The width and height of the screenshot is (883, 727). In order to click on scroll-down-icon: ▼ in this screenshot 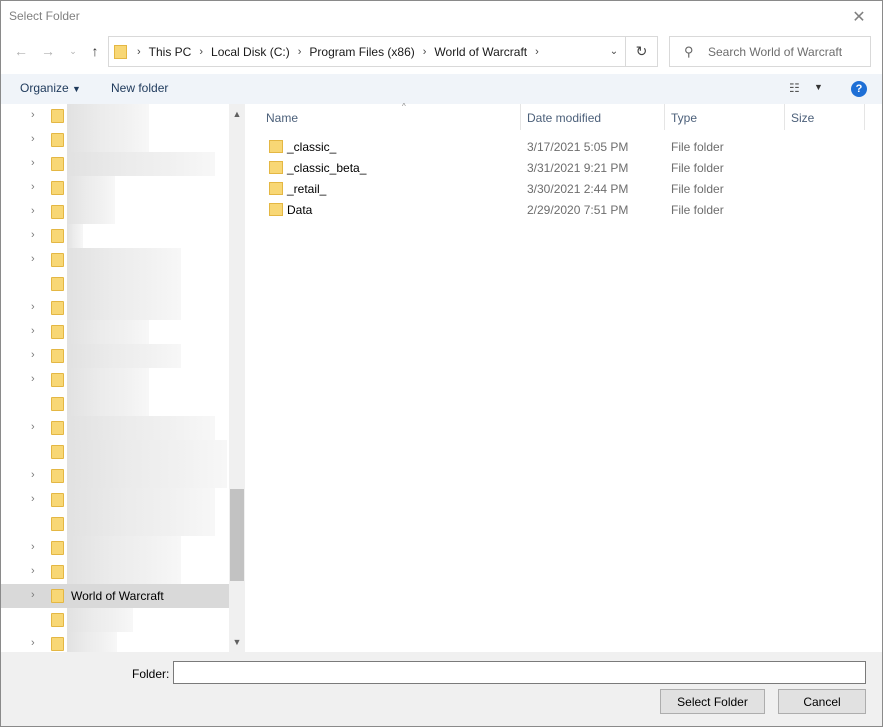, I will do `click(237, 642)`.